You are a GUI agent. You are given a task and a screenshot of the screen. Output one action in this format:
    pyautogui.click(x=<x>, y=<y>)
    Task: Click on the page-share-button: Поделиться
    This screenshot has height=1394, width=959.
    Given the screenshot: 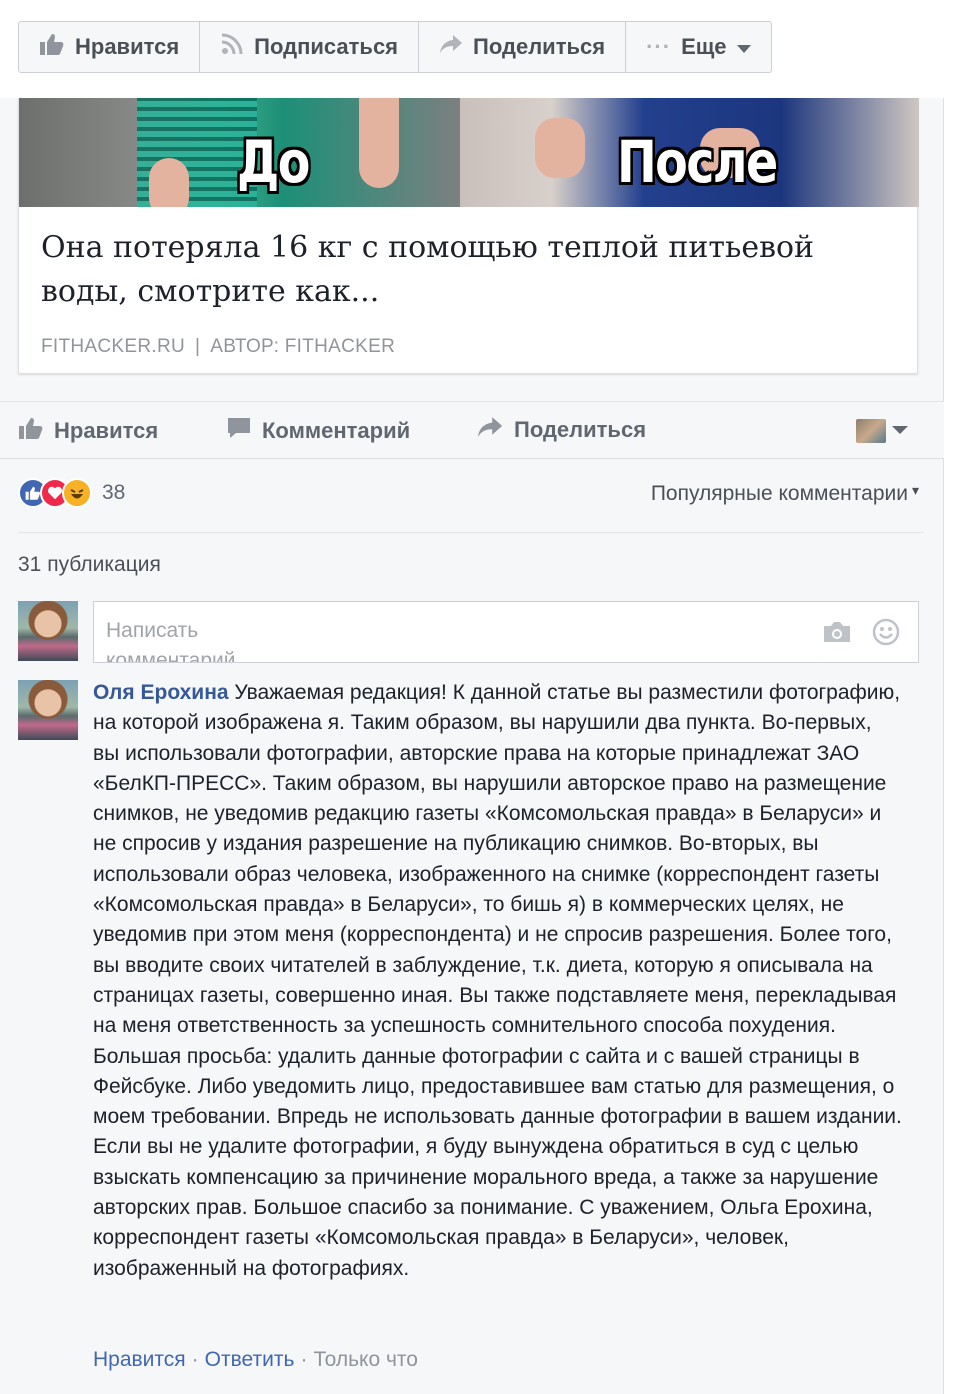 What is the action you would take?
    pyautogui.click(x=523, y=47)
    